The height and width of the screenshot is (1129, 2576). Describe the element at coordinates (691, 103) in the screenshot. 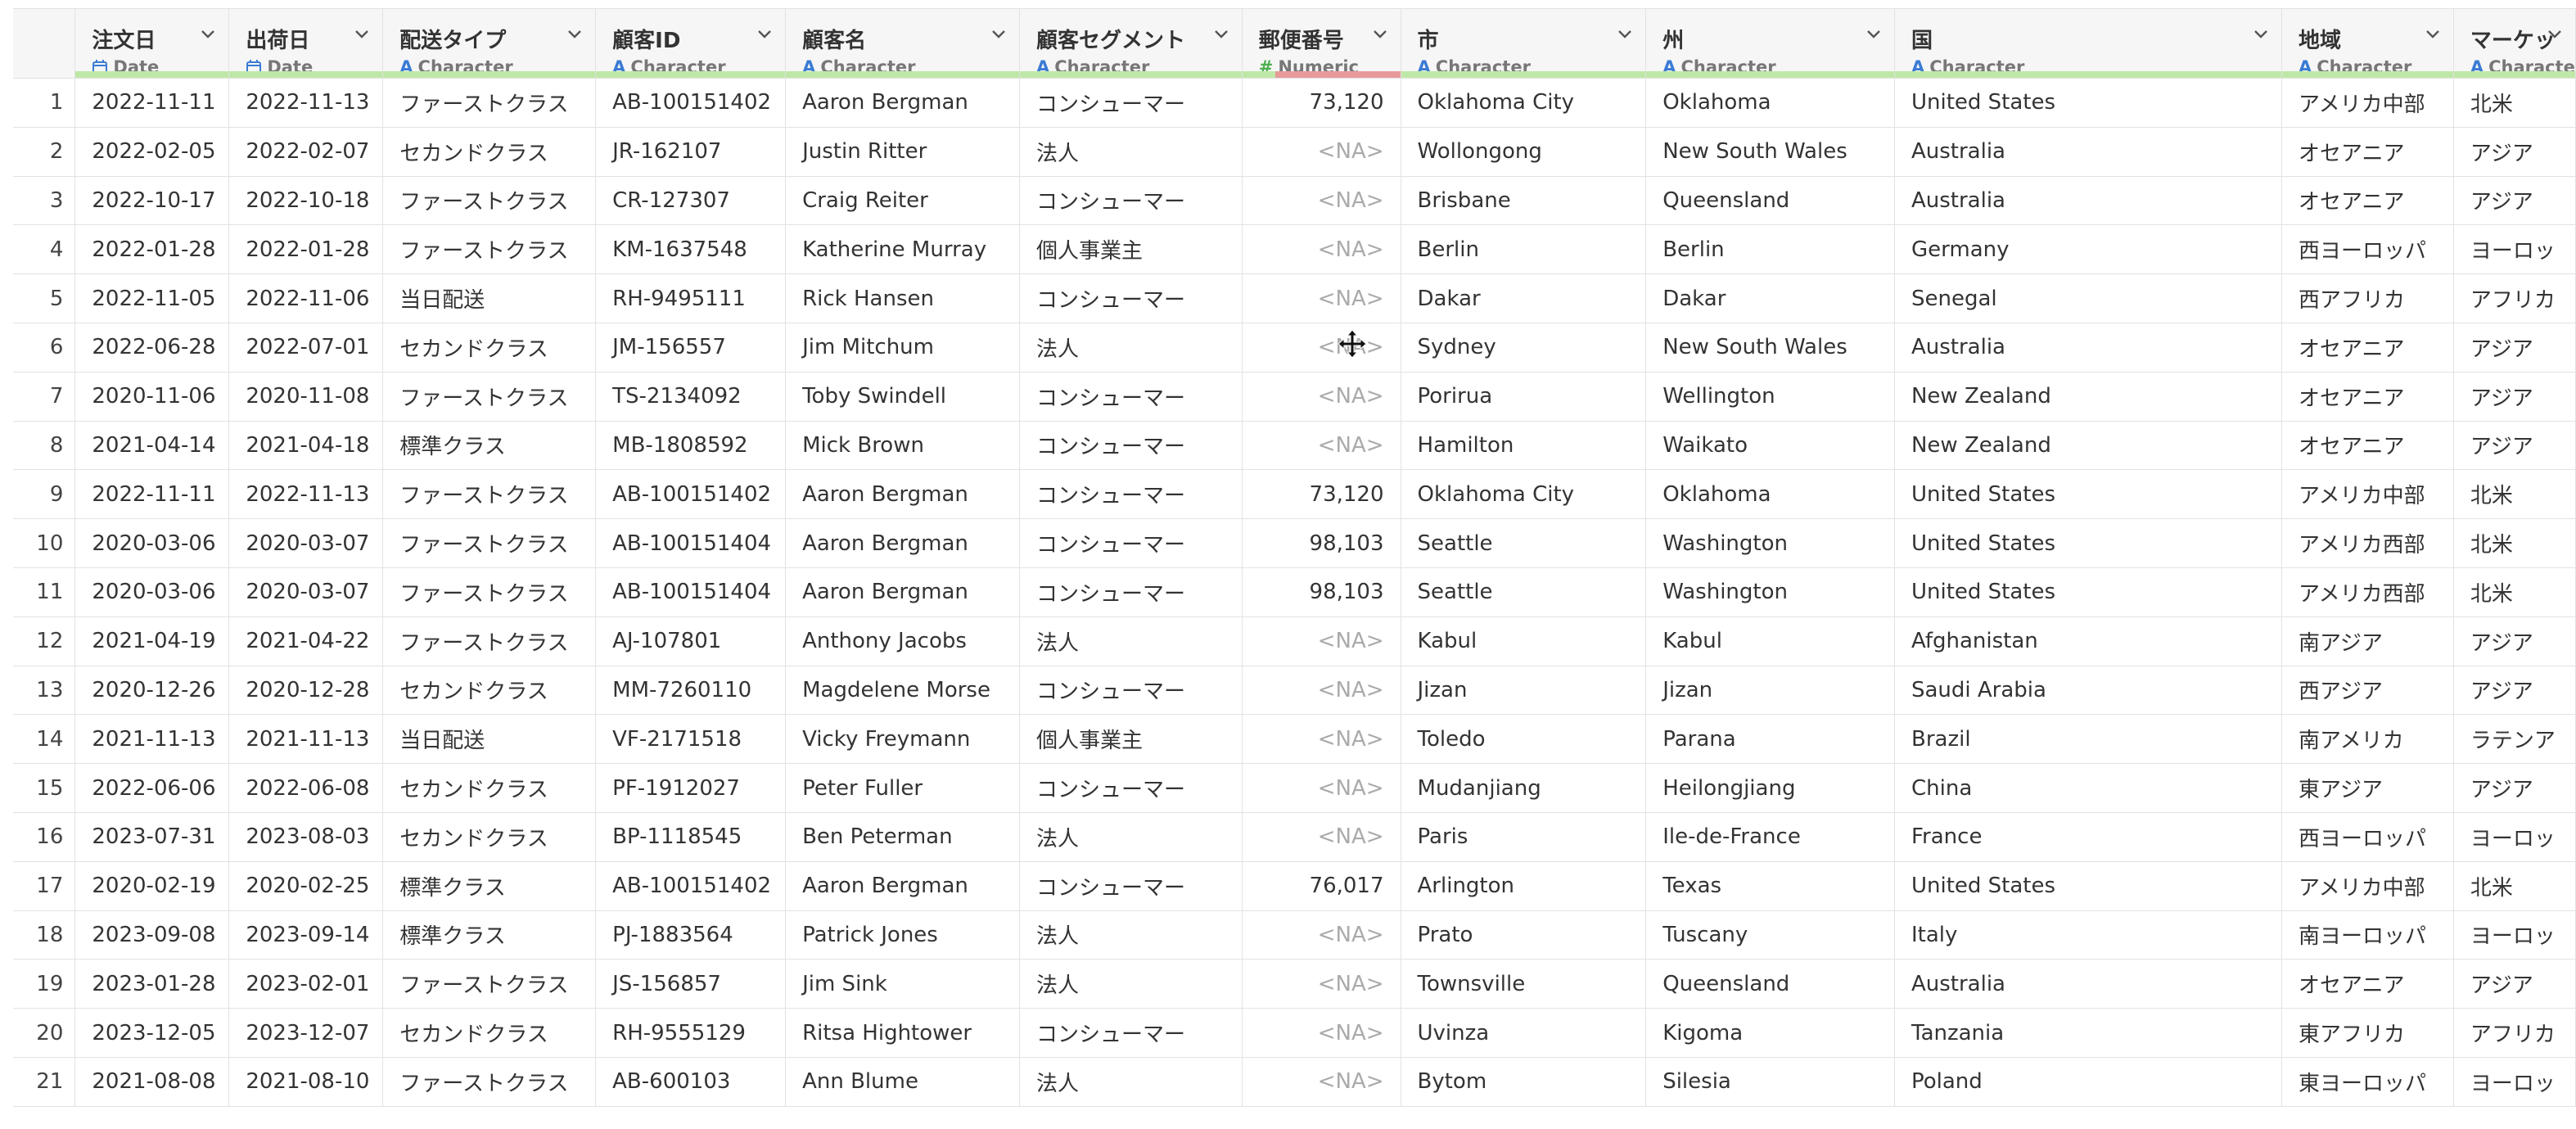

I see `cell-customer-id: AB-100151402` at that location.